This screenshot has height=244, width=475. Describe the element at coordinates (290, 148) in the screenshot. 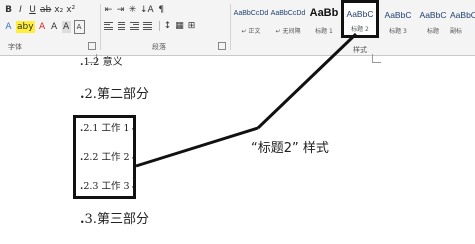

I see `annotation-callout: “标题2” 样式` at that location.